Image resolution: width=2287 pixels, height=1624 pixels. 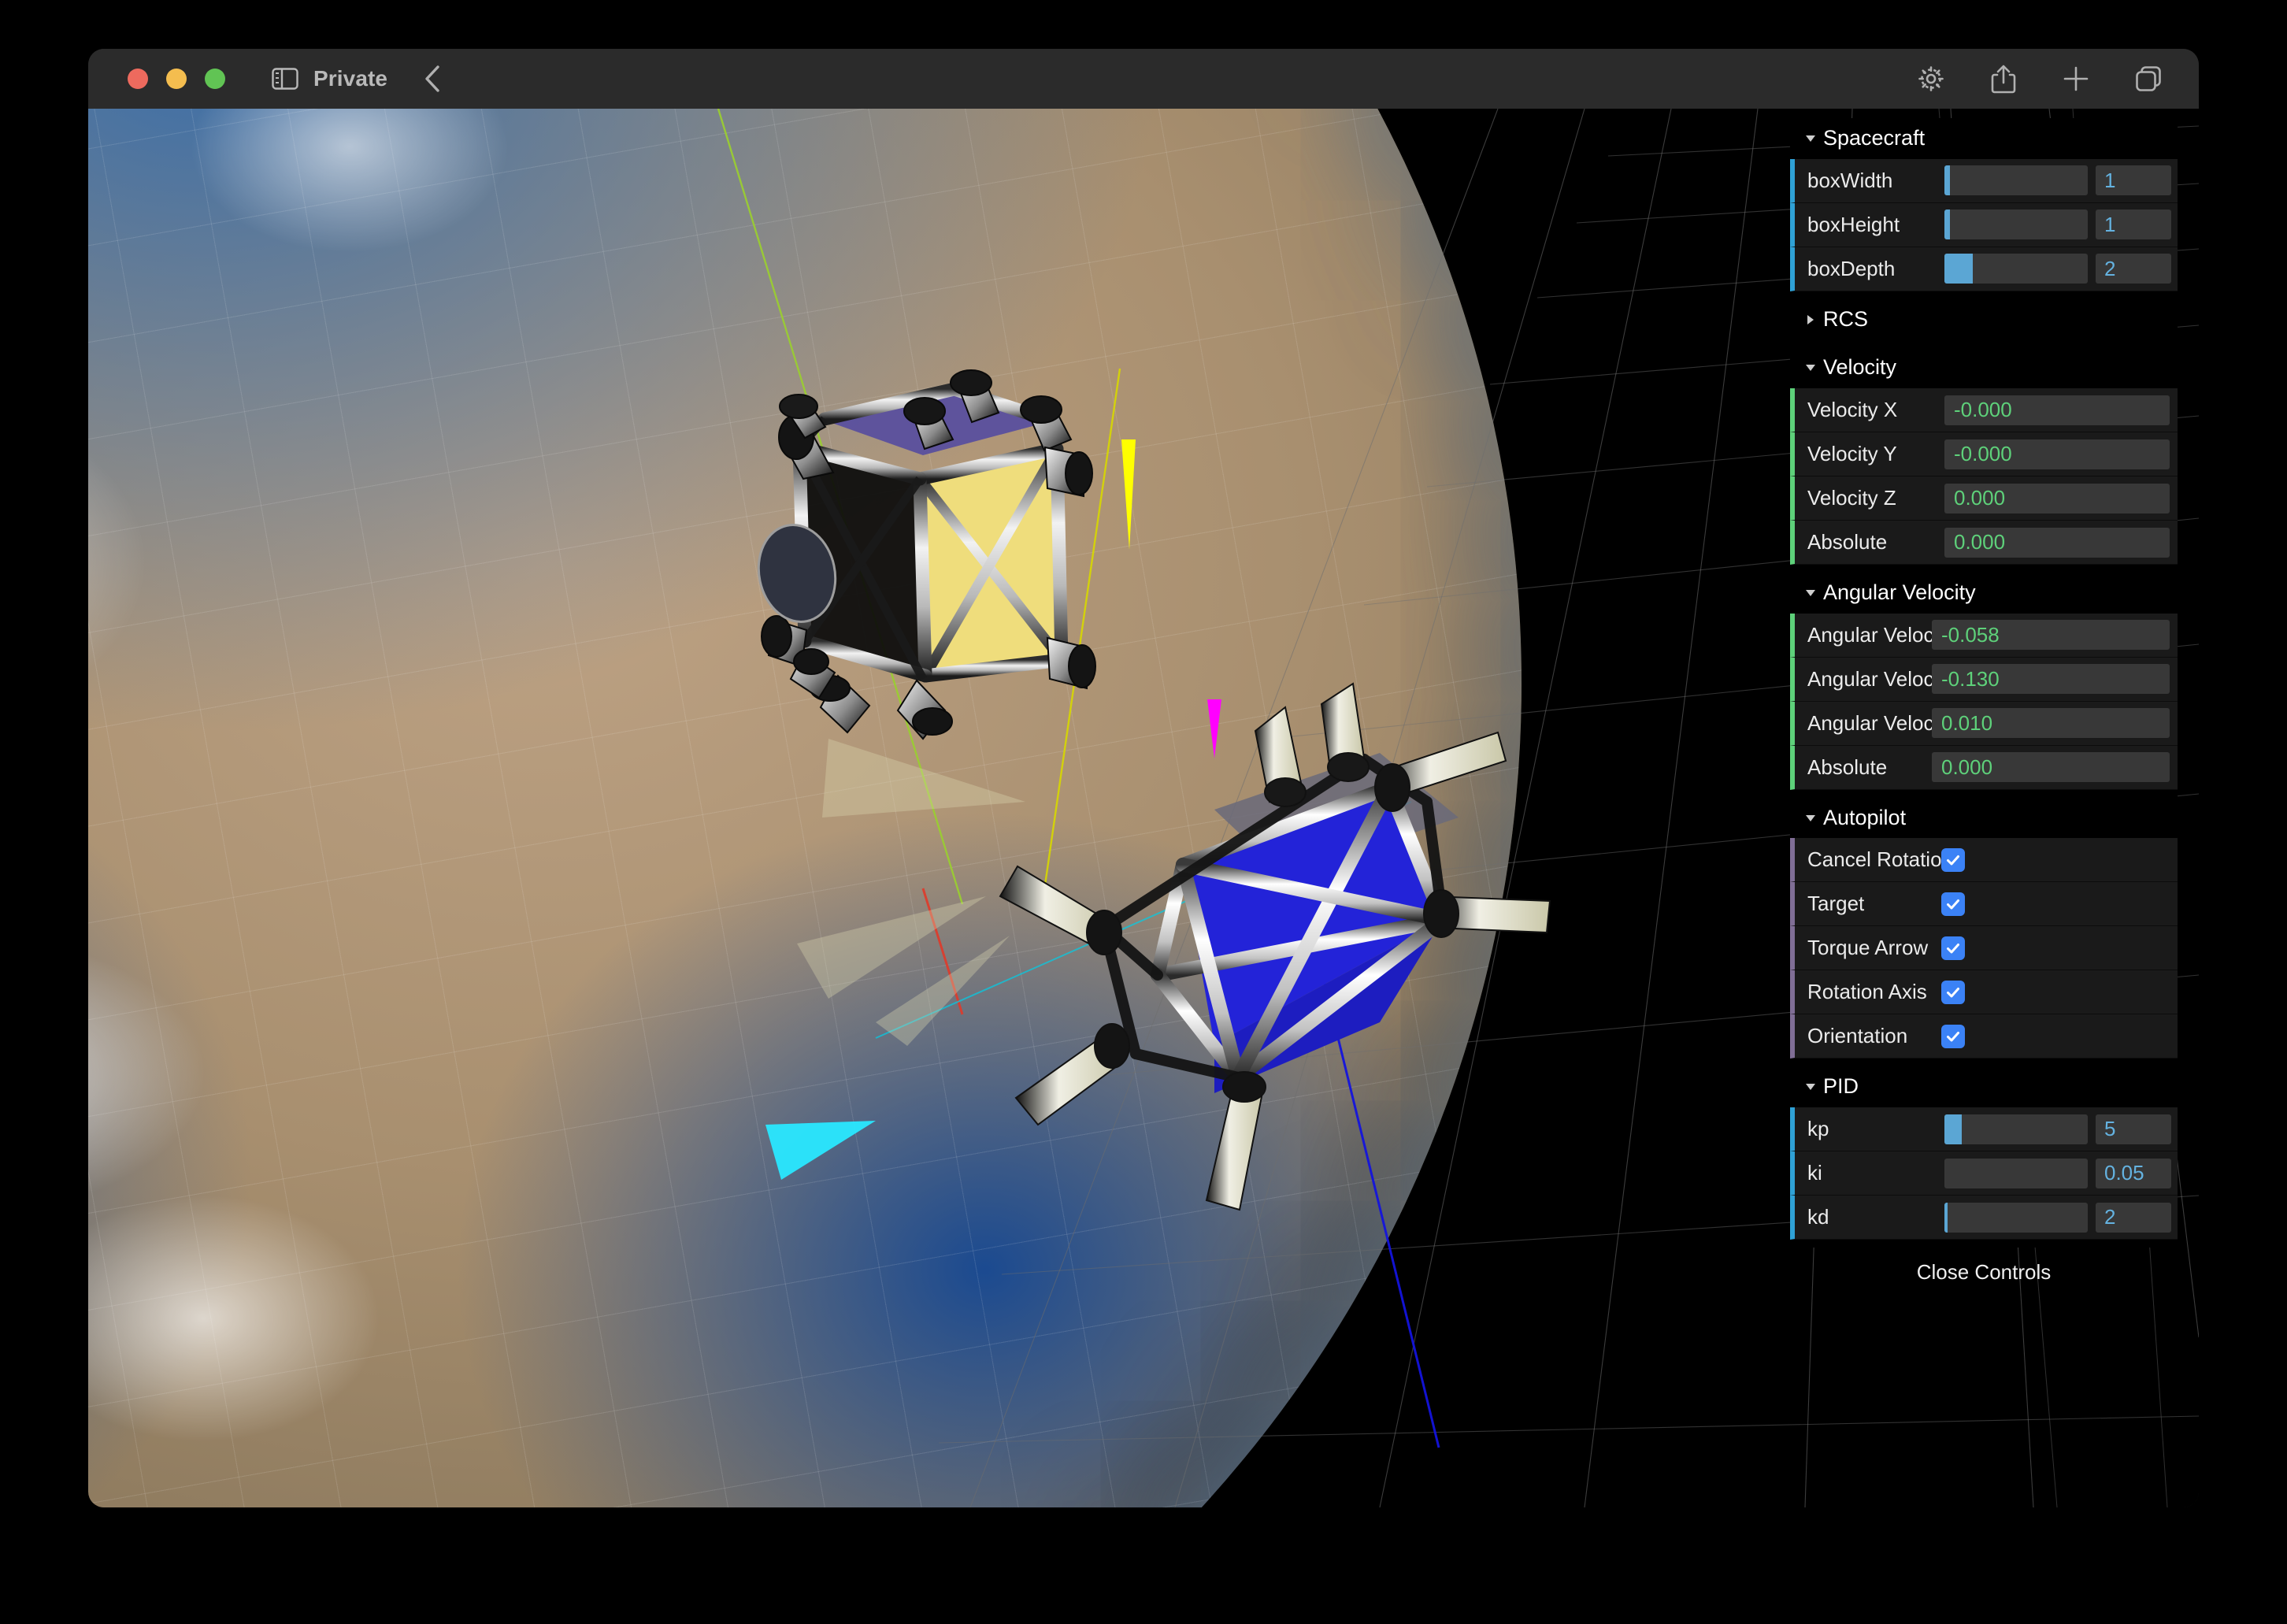 I want to click on browser-toolbar-right, so click(x=2039, y=79).